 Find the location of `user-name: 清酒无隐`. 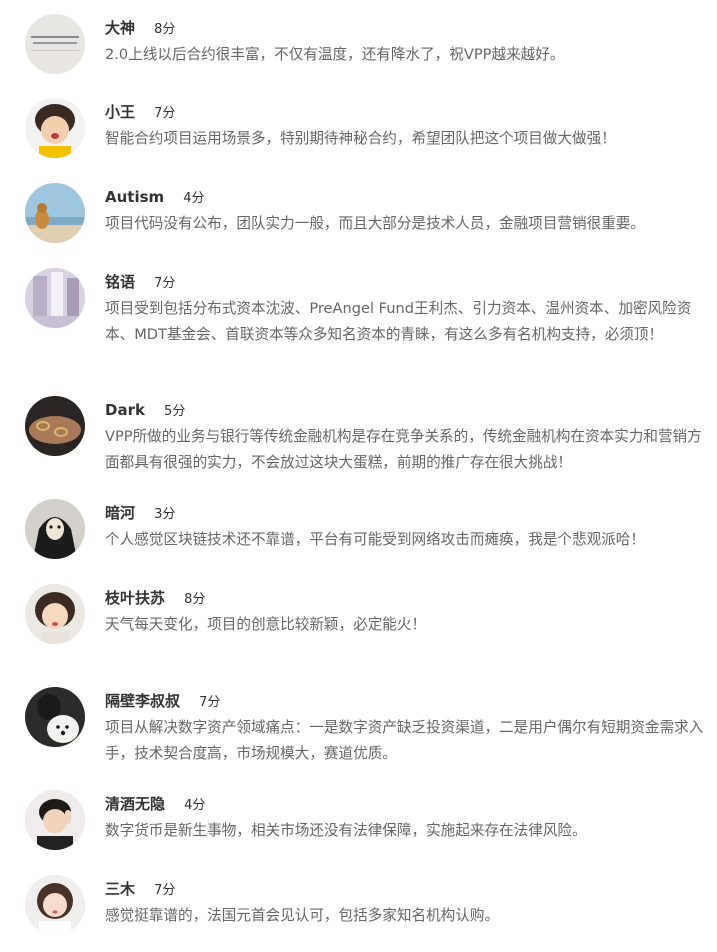

user-name: 清酒无隐 is located at coordinates (135, 804).